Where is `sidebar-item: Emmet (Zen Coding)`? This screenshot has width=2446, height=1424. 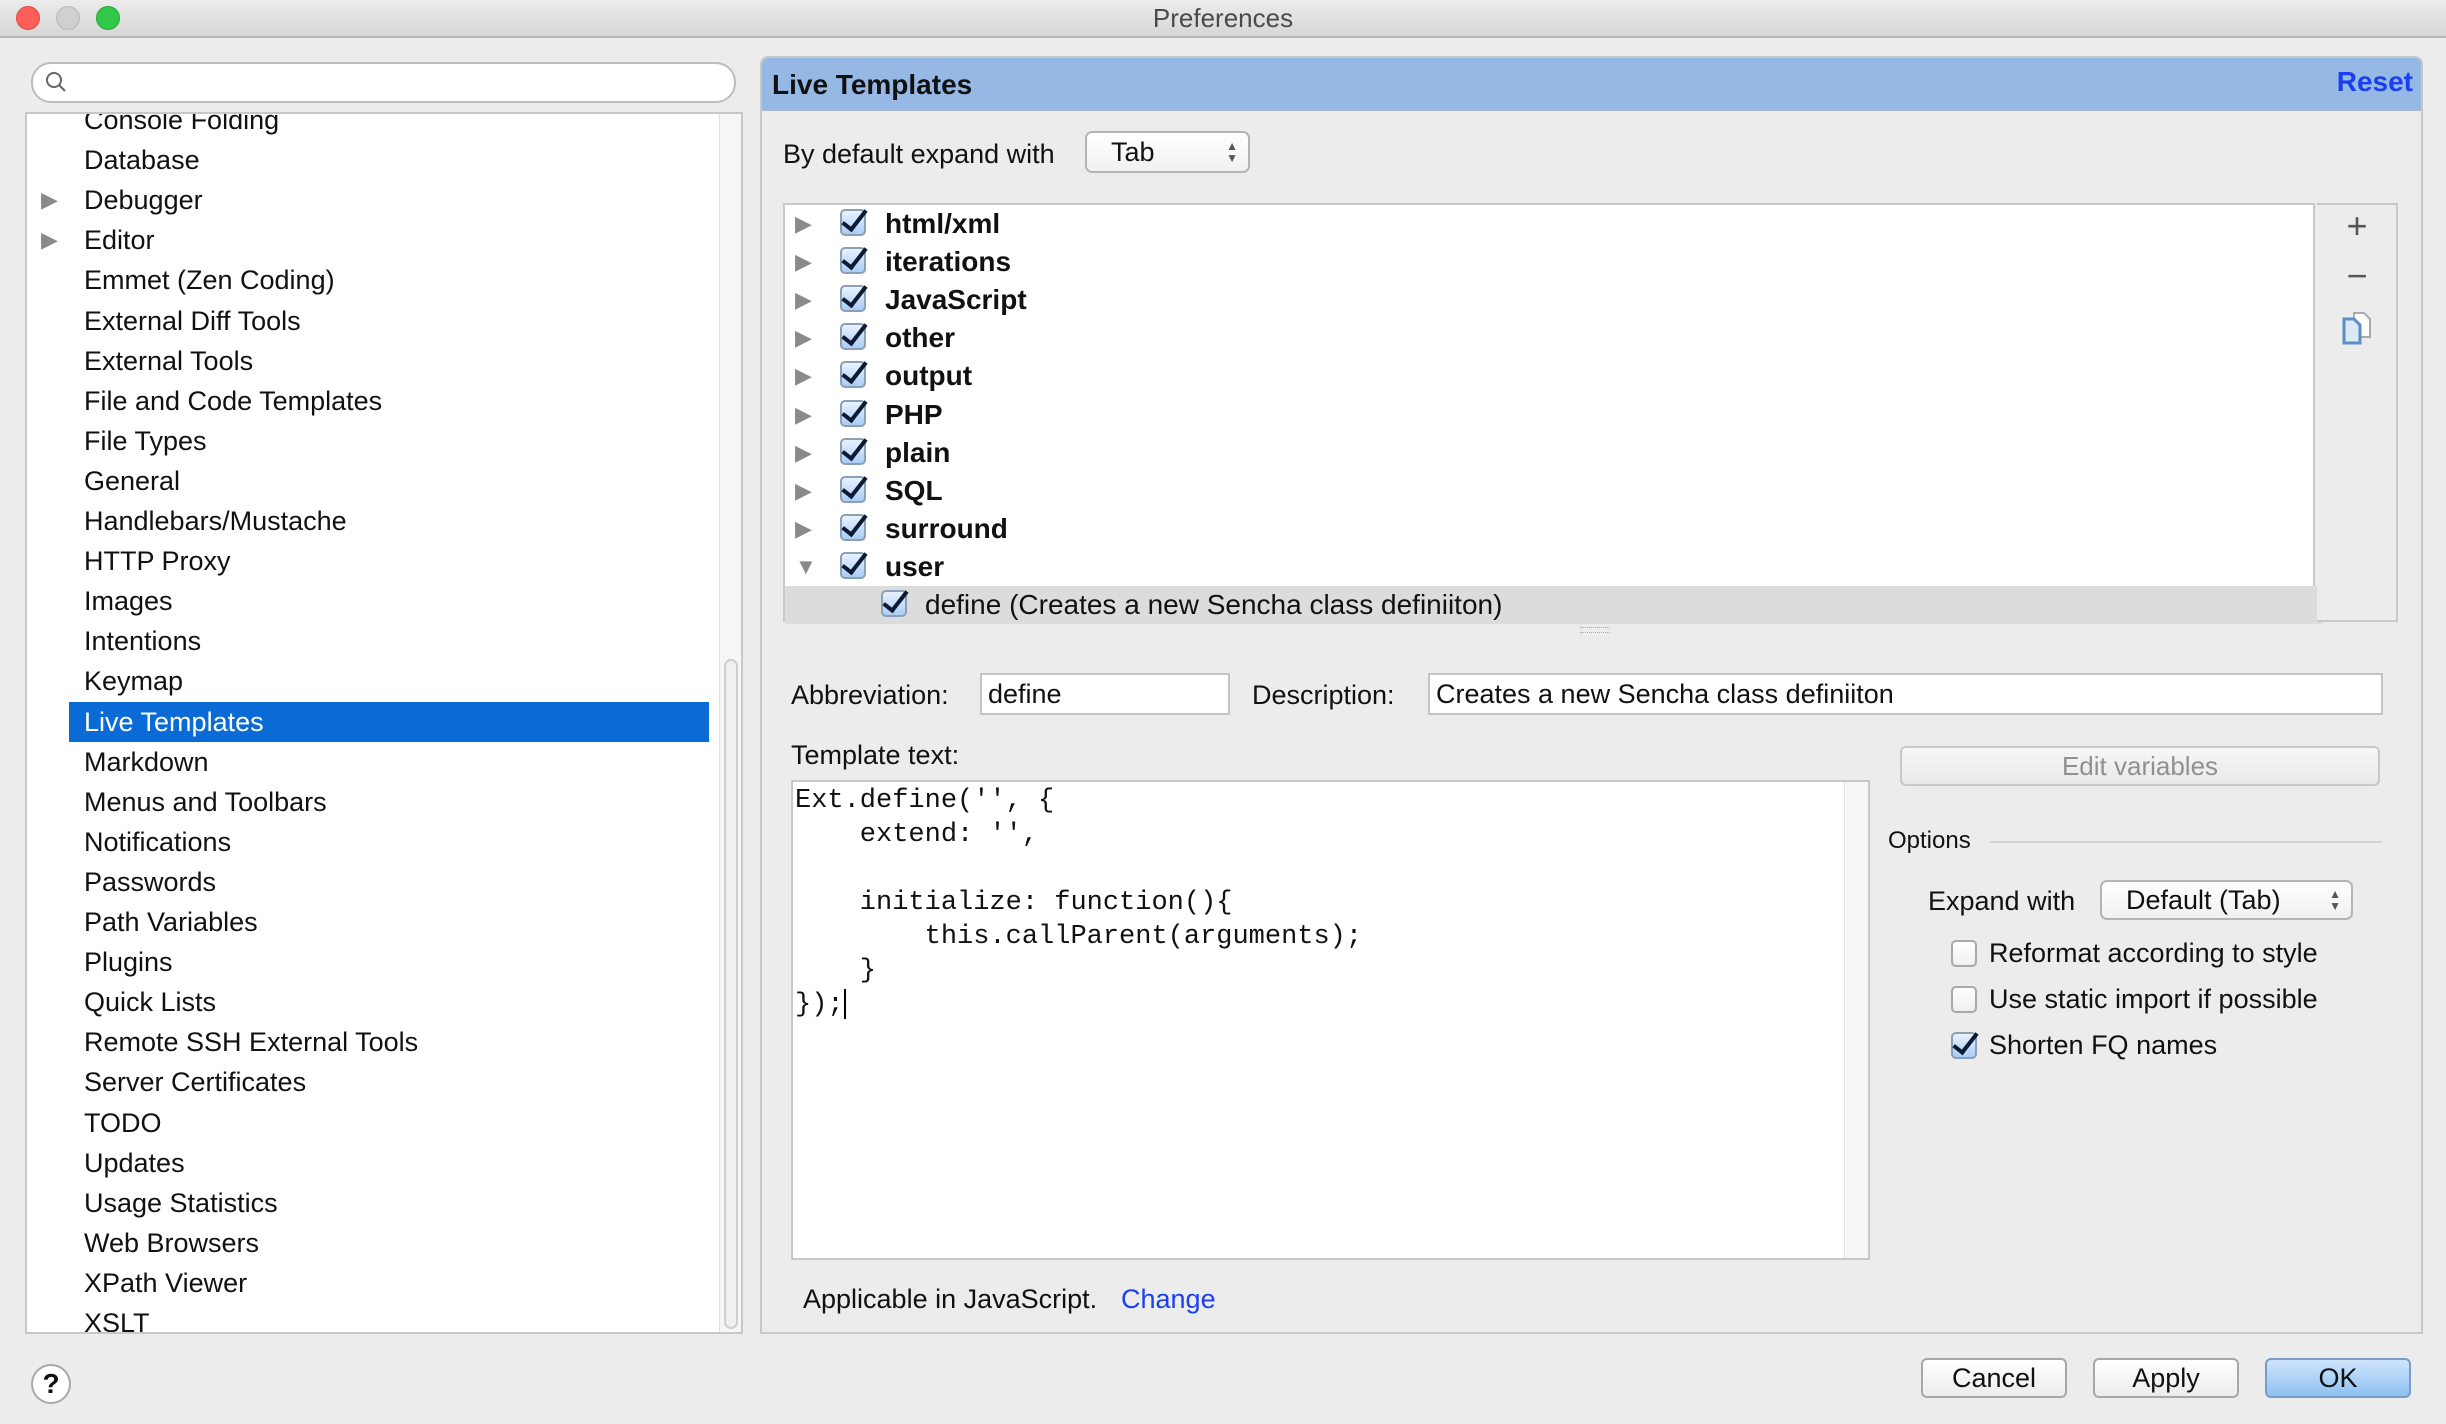
sidebar-item: Emmet (Zen Coding) is located at coordinates (367, 280).